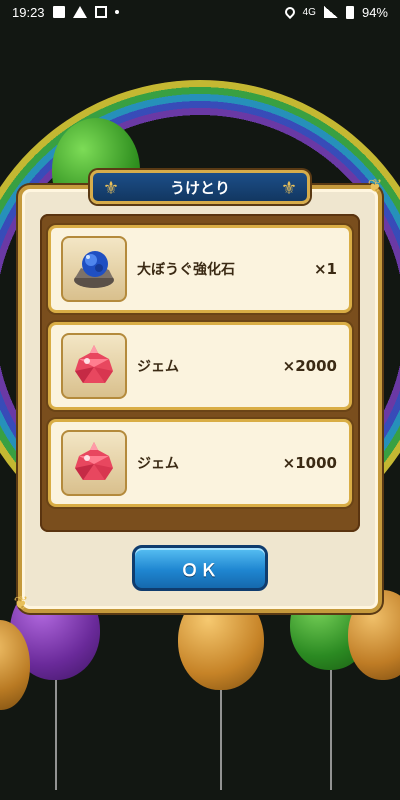 This screenshot has width=400, height=800. I want to click on app-notification-icon, so click(100, 12).